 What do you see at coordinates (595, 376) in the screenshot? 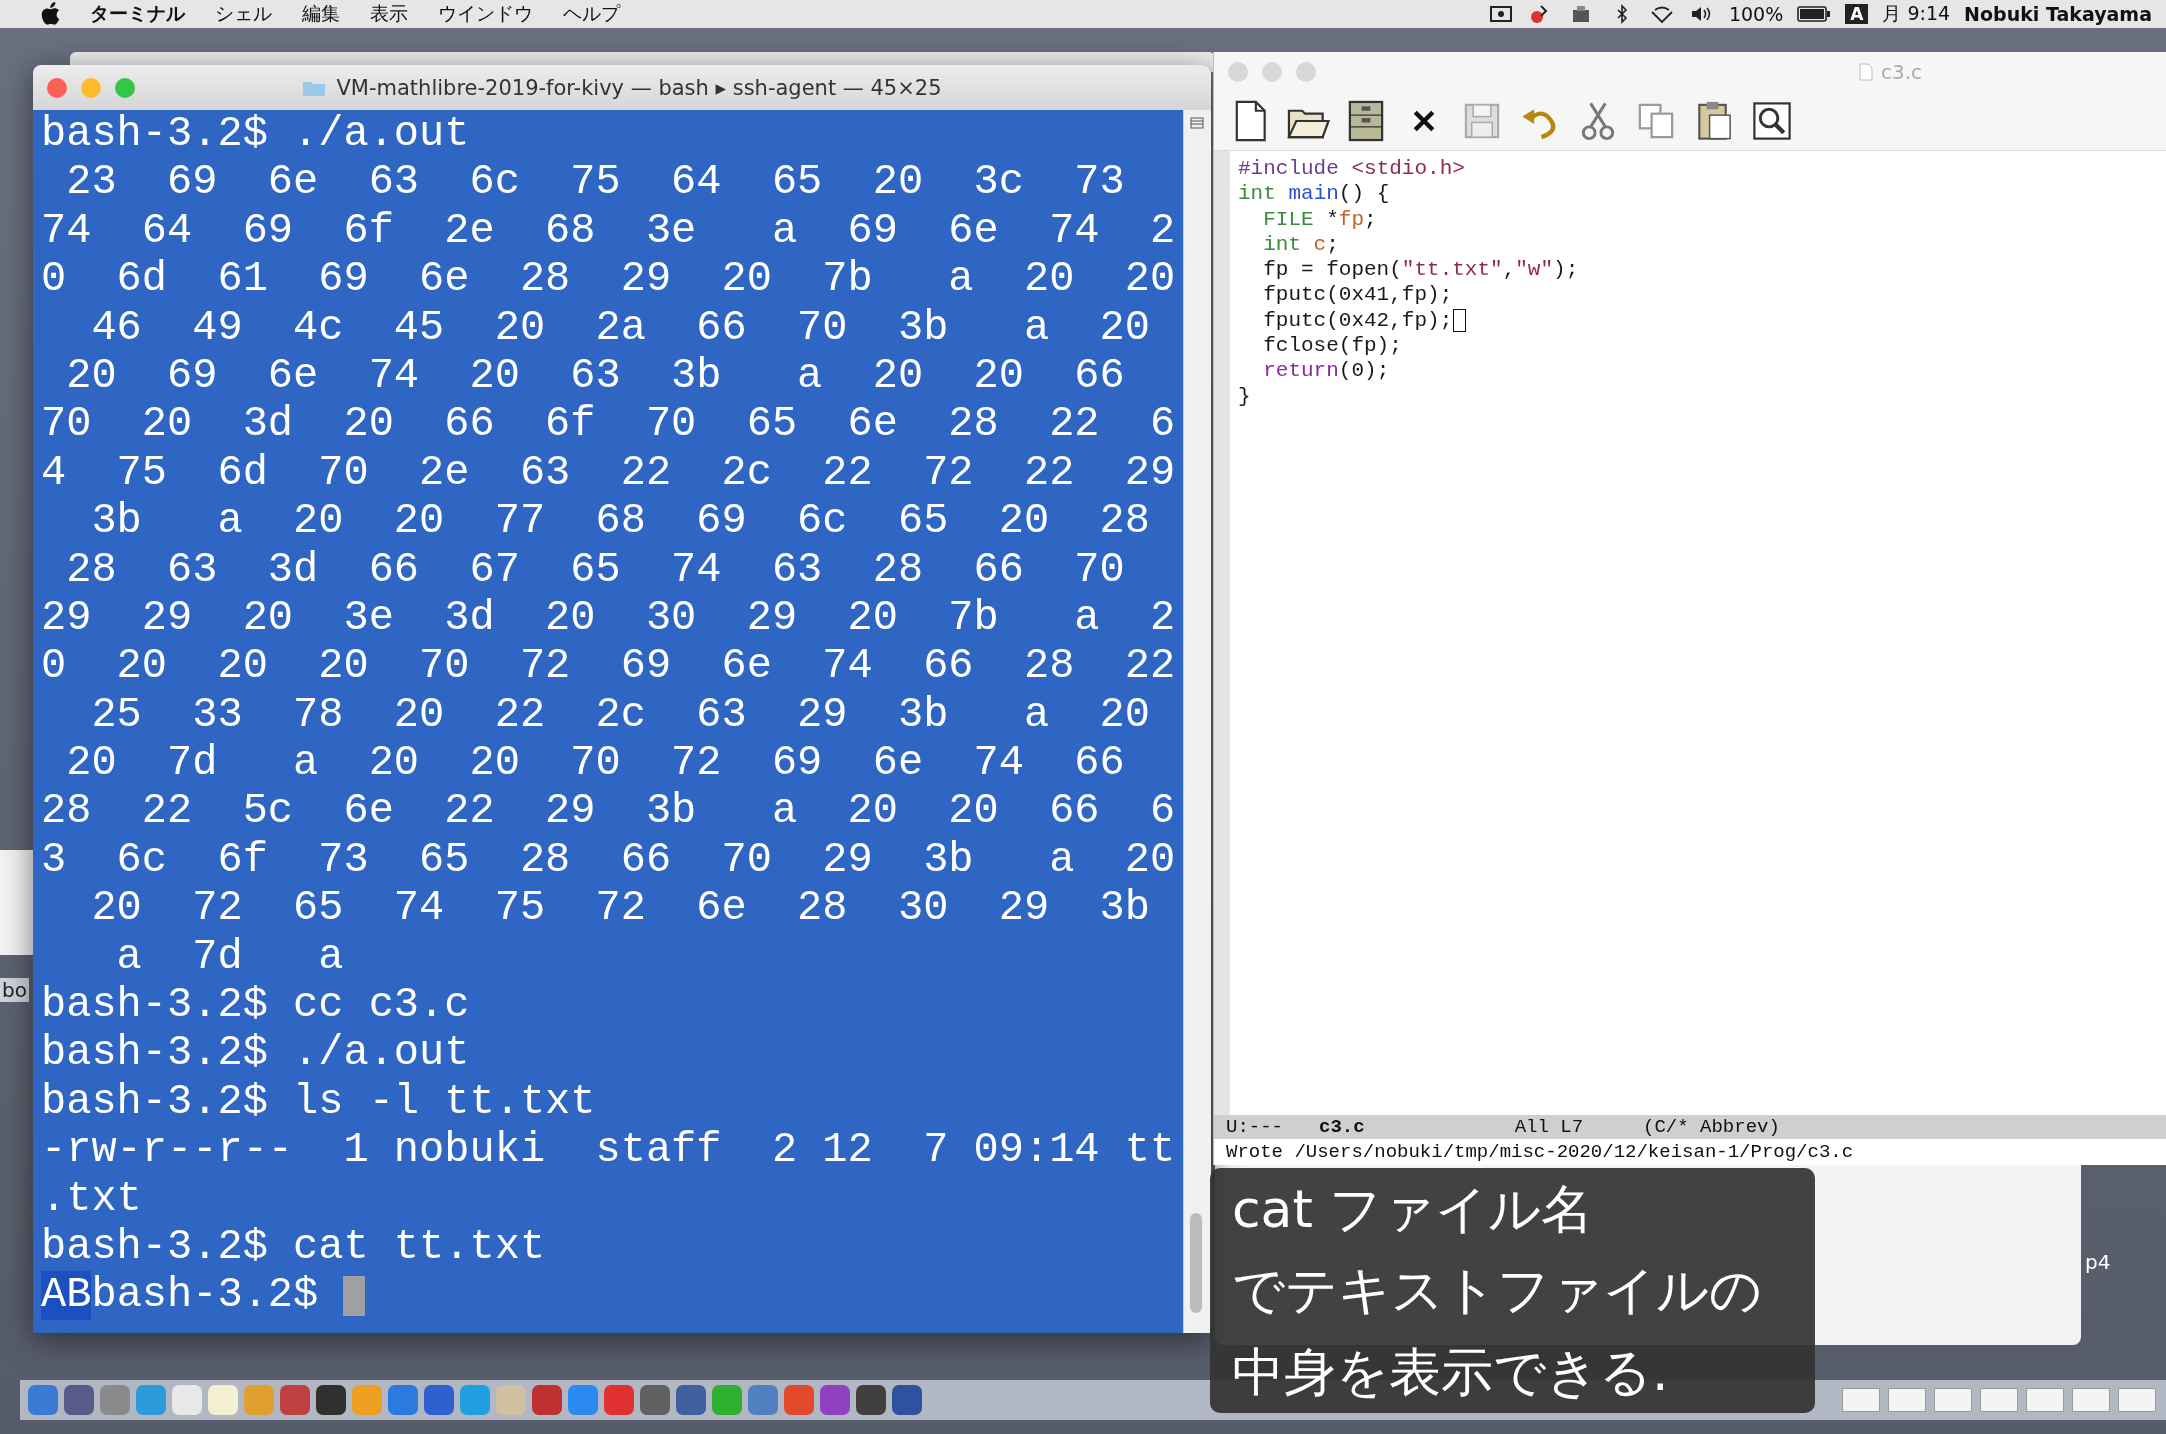
I see `terminal-line: 20 69 6e 74 20 63 3b a 20 20 66` at bounding box center [595, 376].